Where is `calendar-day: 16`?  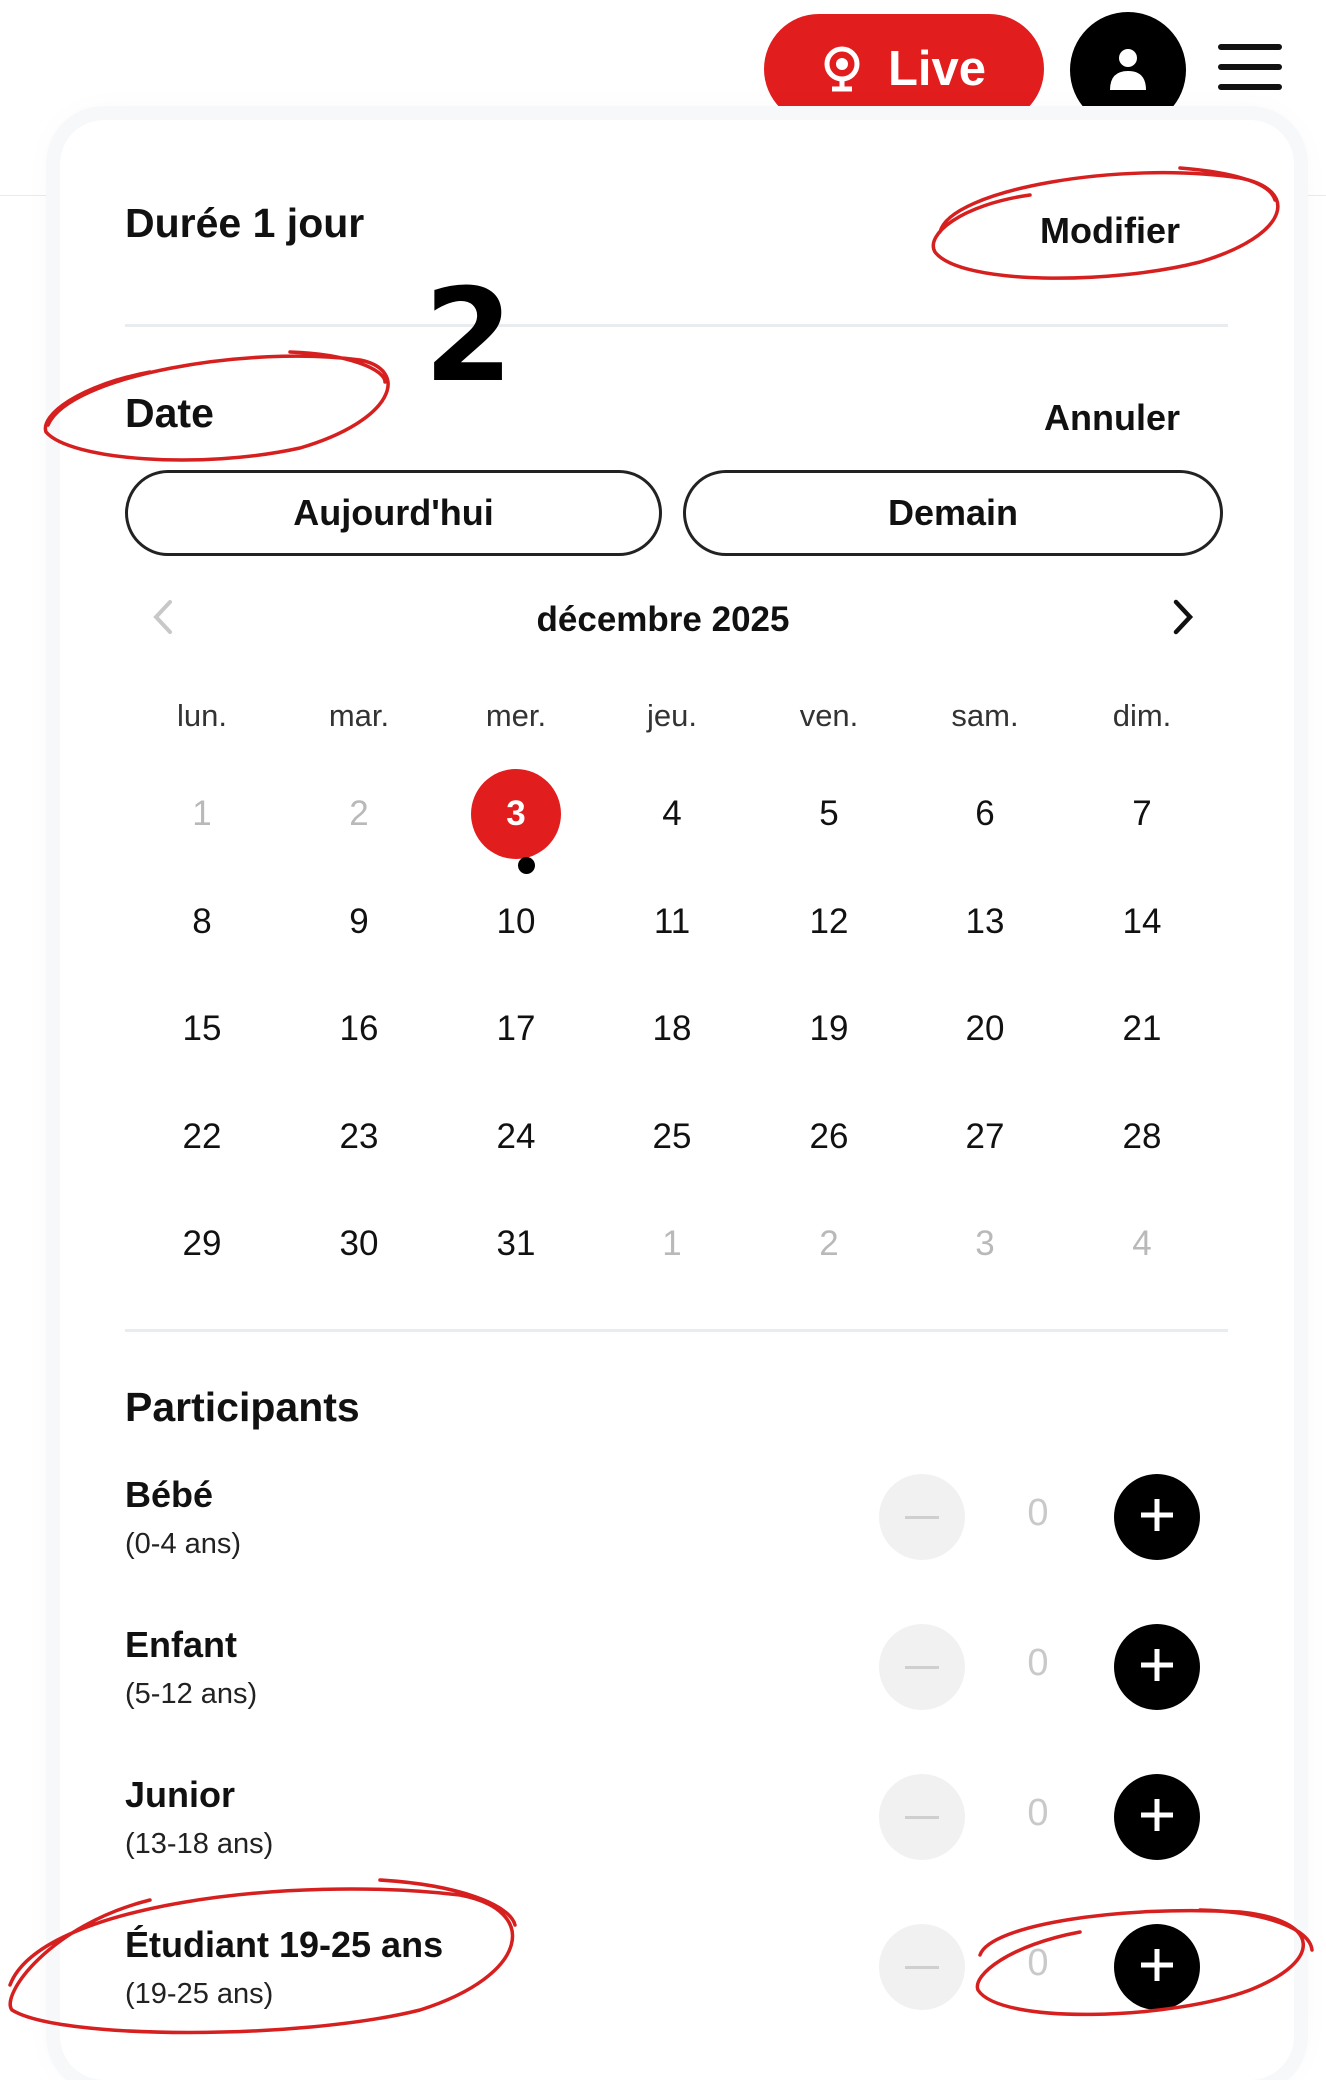
calendar-day: 16 is located at coordinates (359, 1029).